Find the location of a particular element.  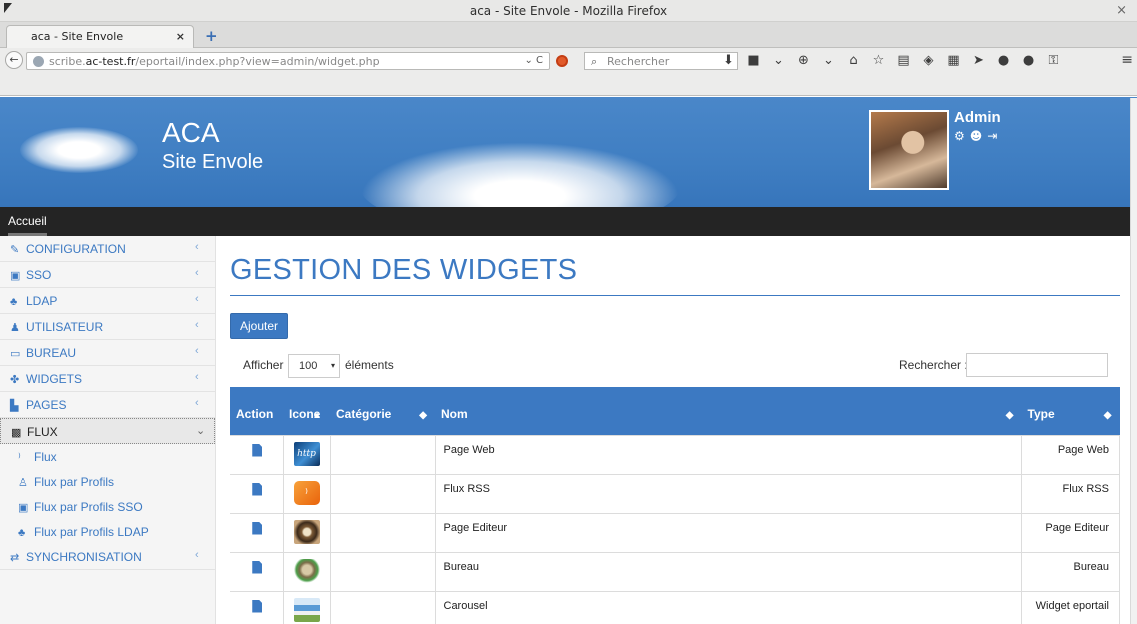

page-size-value: 100 is located at coordinates (308, 366).